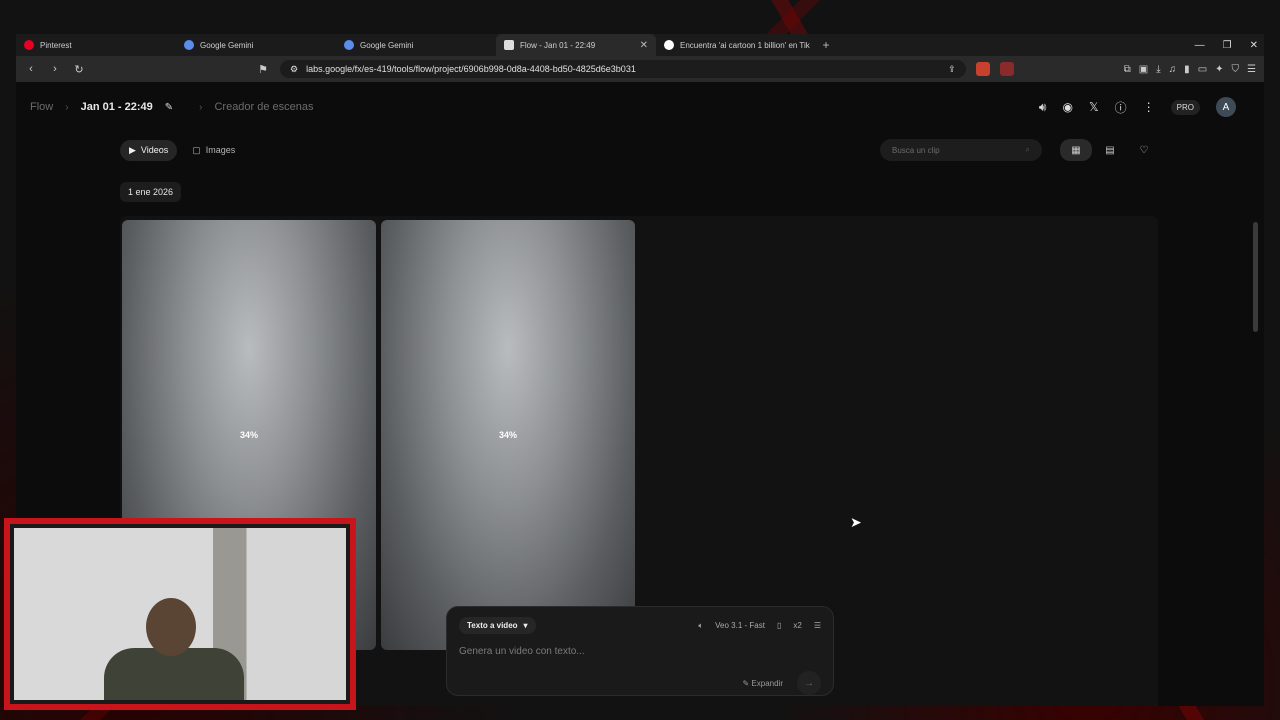 Image resolution: width=1280 pixels, height=720 pixels. What do you see at coordinates (1202, 69) in the screenshot?
I see `wallet-icon: ▭` at bounding box center [1202, 69].